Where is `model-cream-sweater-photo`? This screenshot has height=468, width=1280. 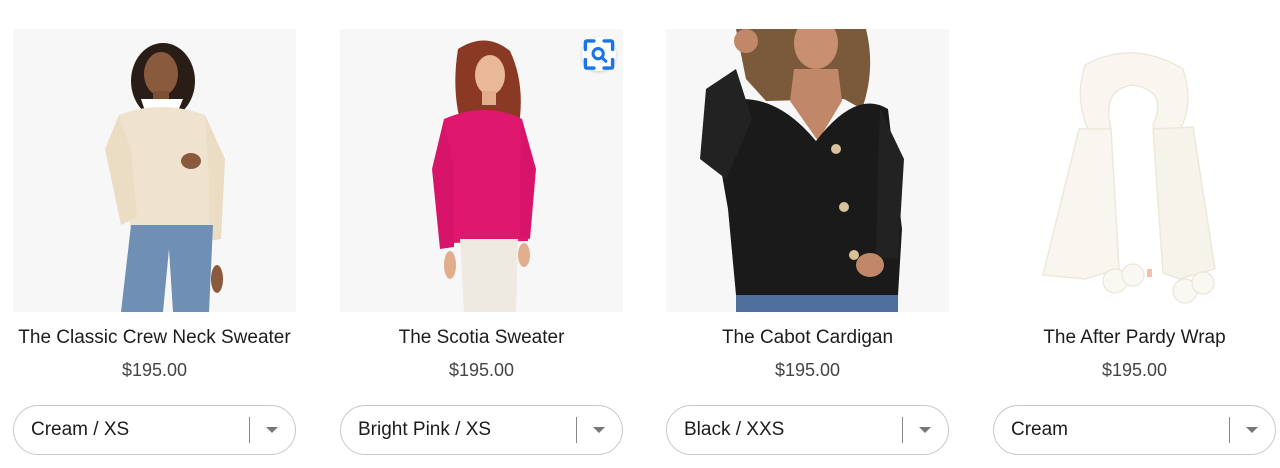 model-cream-sweater-photo is located at coordinates (154, 170).